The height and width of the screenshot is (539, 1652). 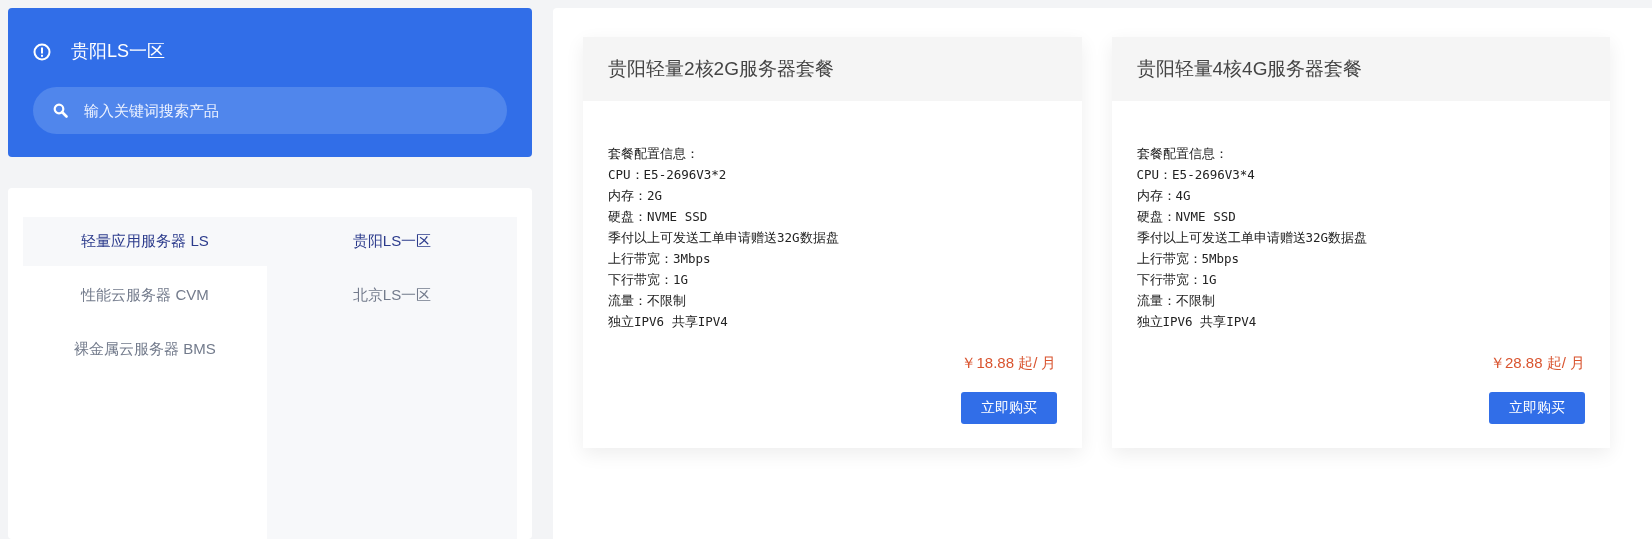 What do you see at coordinates (118, 51) in the screenshot?
I see `zone-title: 贵阳LS一区` at bounding box center [118, 51].